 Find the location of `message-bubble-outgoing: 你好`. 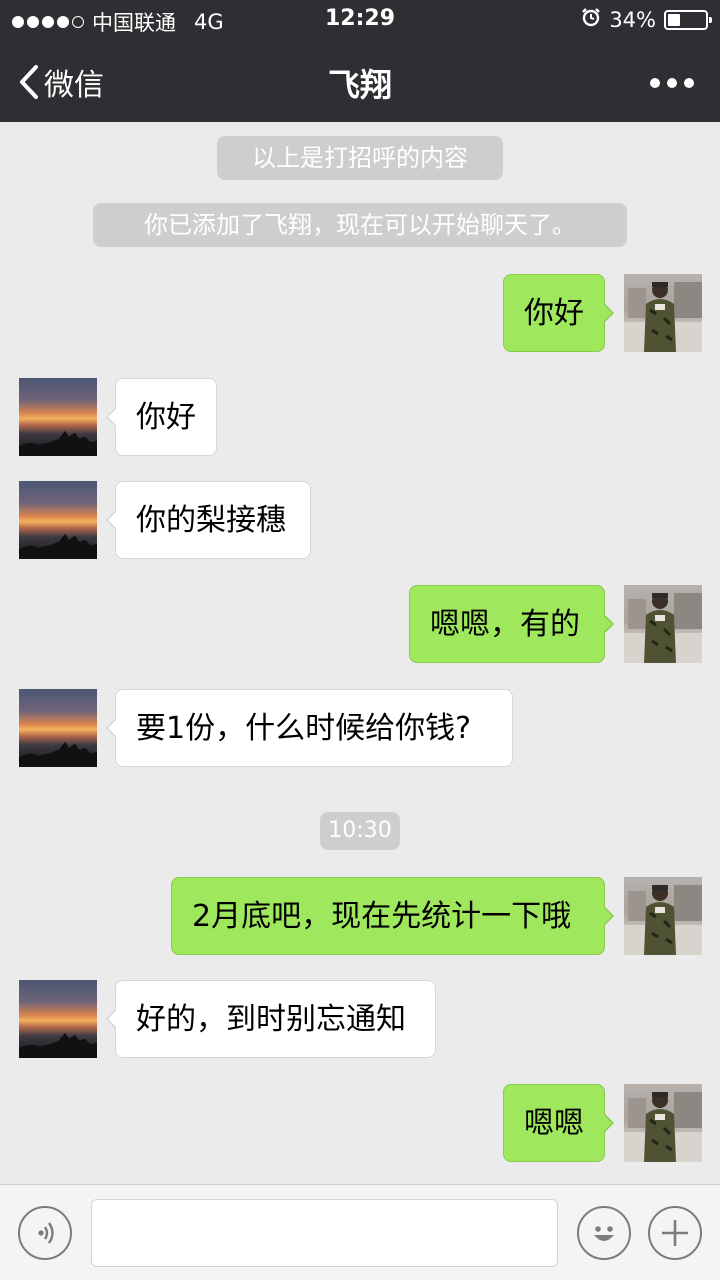

message-bubble-outgoing: 你好 is located at coordinates (558, 313).